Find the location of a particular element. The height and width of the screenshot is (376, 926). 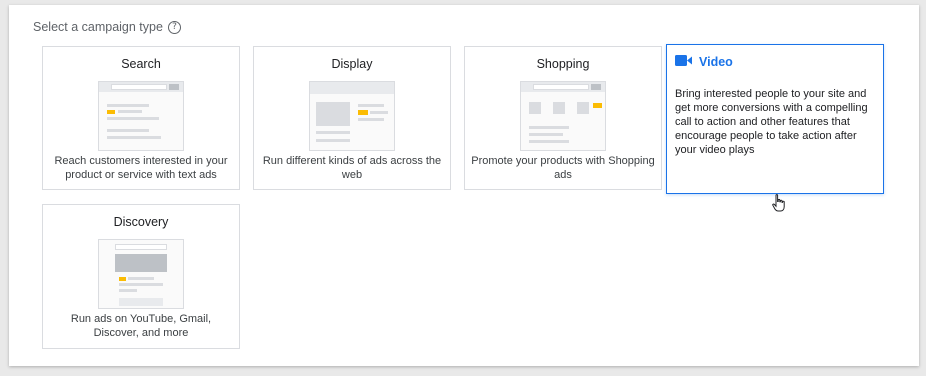

display-ad-illustration is located at coordinates (352, 116).